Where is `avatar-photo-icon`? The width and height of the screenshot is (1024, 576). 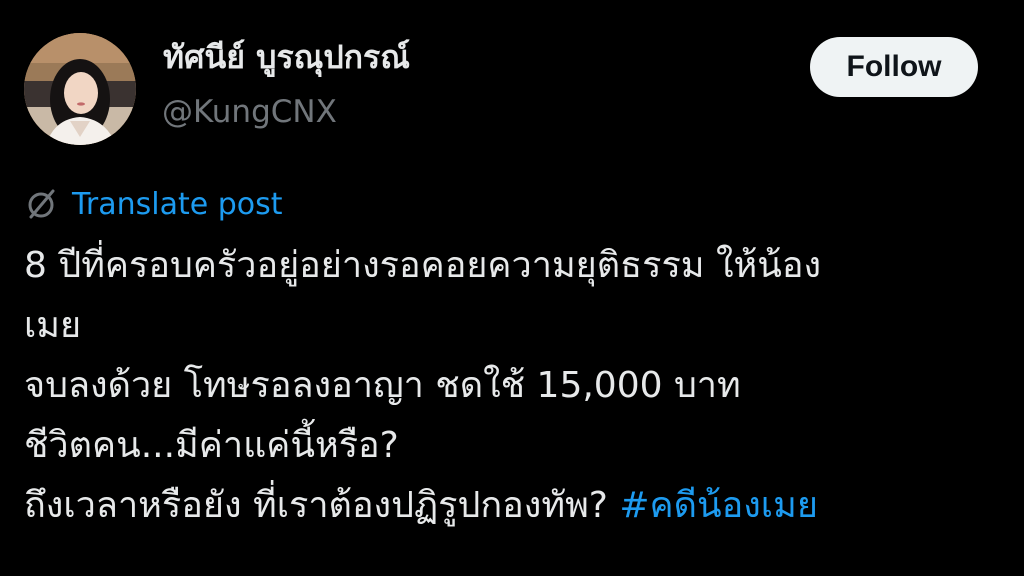
avatar-photo-icon is located at coordinates (80, 89).